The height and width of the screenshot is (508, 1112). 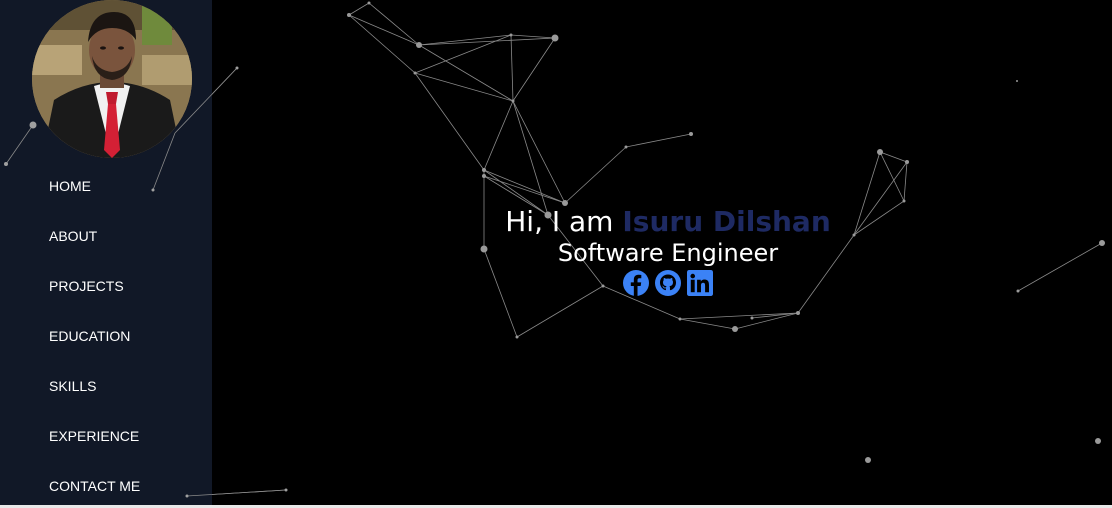 I want to click on nav-item-about: ABOUT, so click(x=73, y=236).